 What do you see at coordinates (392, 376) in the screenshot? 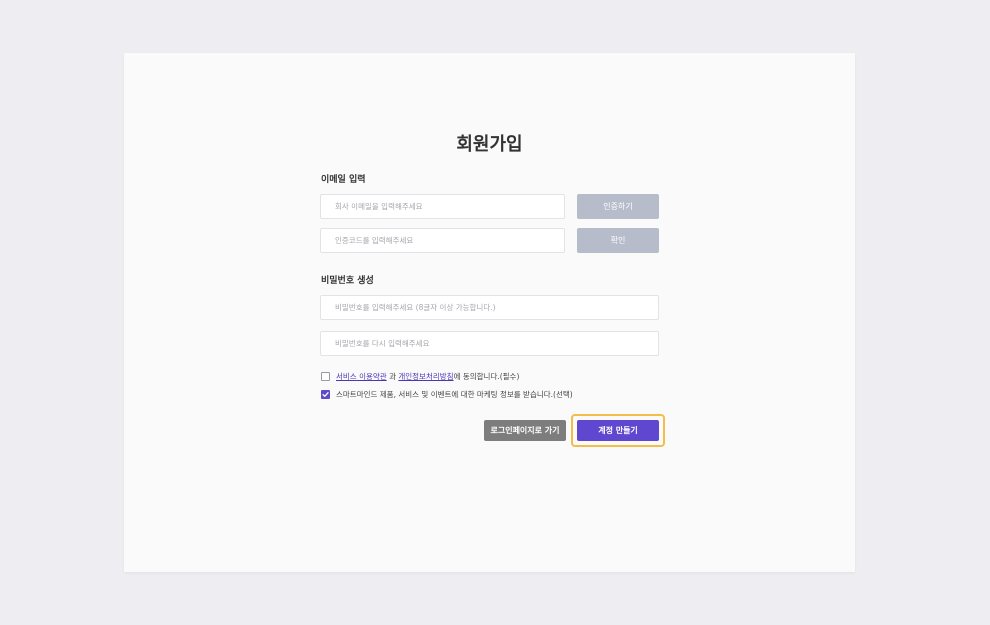
I see `terms-connector-text: 과` at bounding box center [392, 376].